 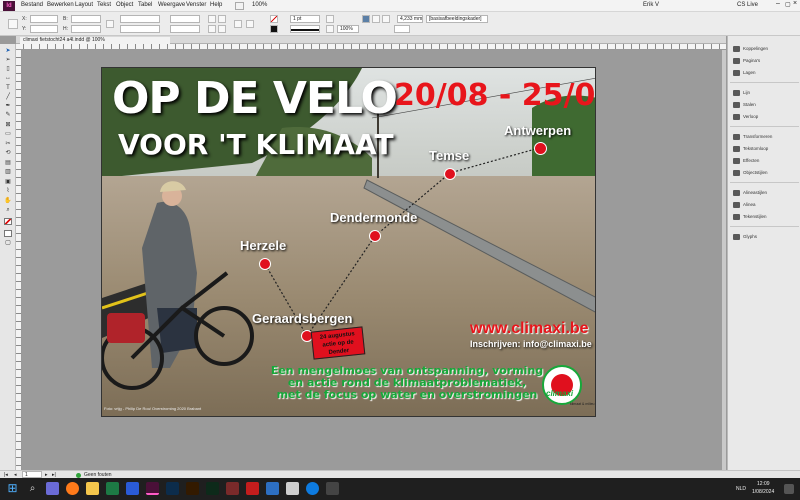 What do you see at coordinates (305, 29) in the screenshot?
I see `stroke-type-select` at bounding box center [305, 29].